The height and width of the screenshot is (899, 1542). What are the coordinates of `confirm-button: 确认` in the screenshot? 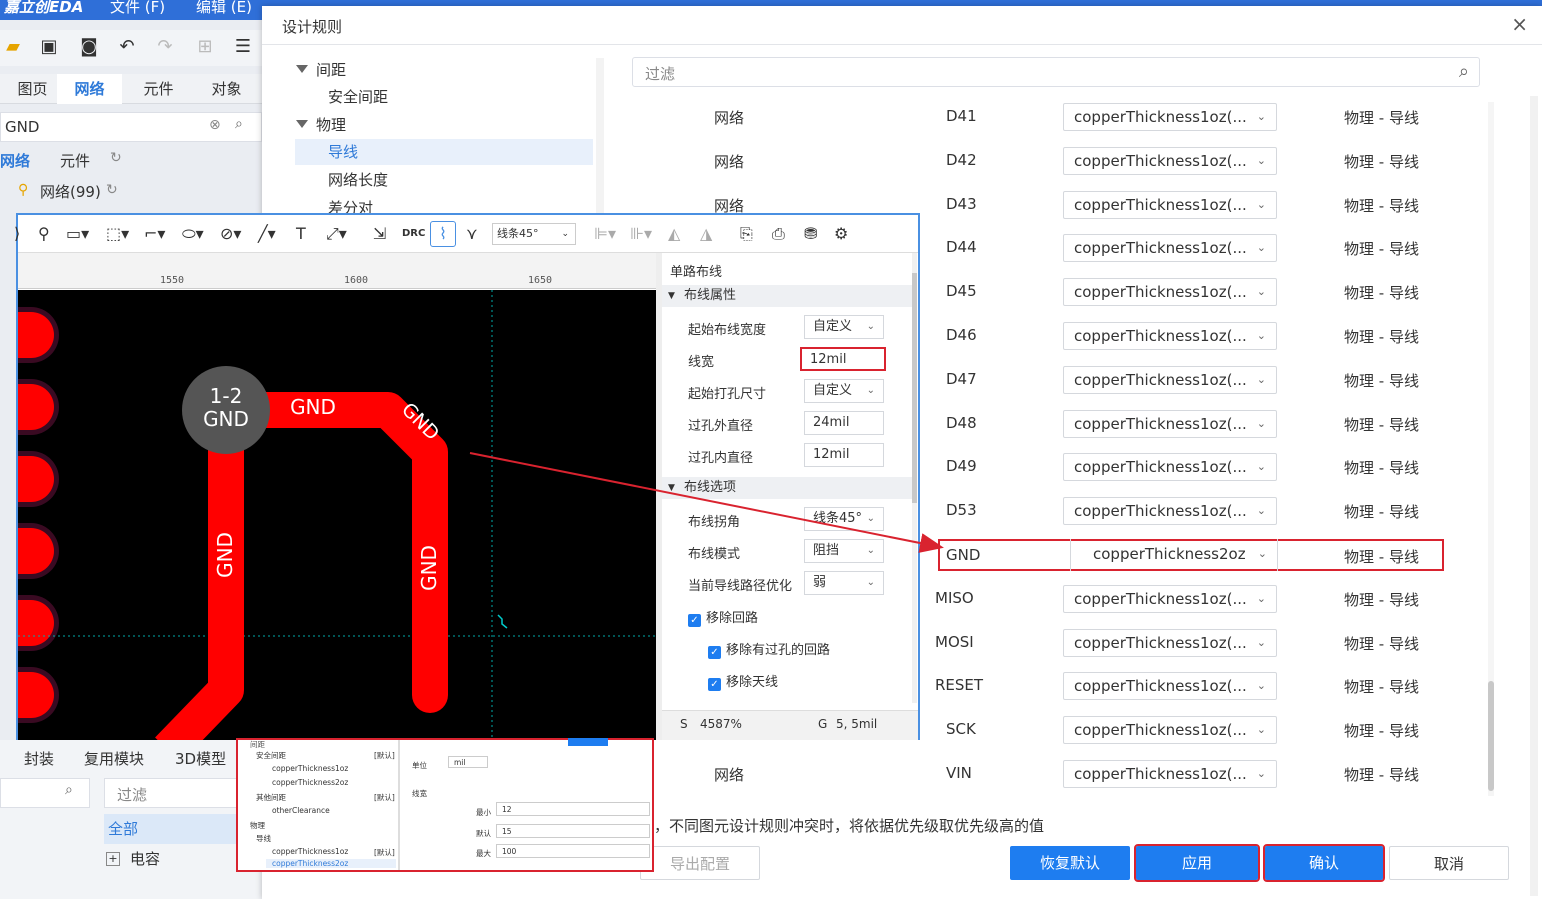 It's located at (1324, 863).